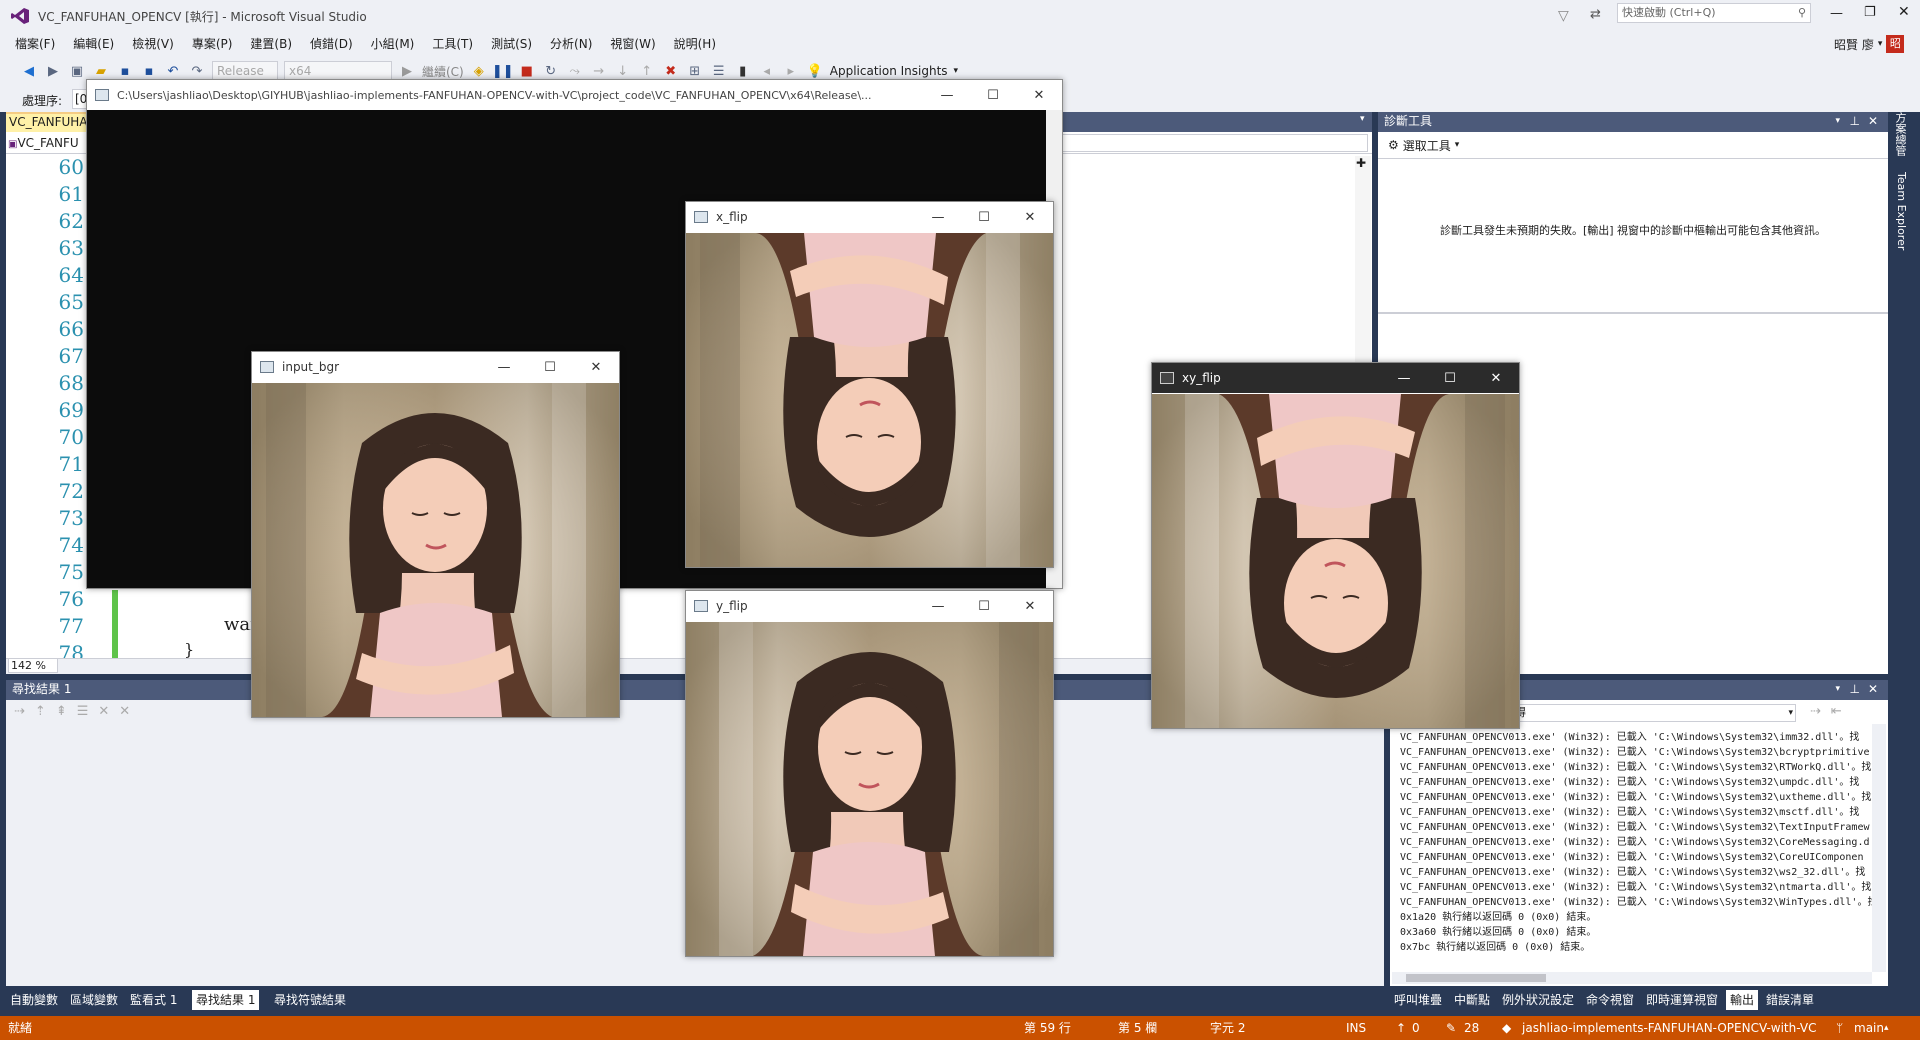 Image resolution: width=1920 pixels, height=1040 pixels. What do you see at coordinates (623, 71) in the screenshot?
I see `step-into-icon: ↓` at bounding box center [623, 71].